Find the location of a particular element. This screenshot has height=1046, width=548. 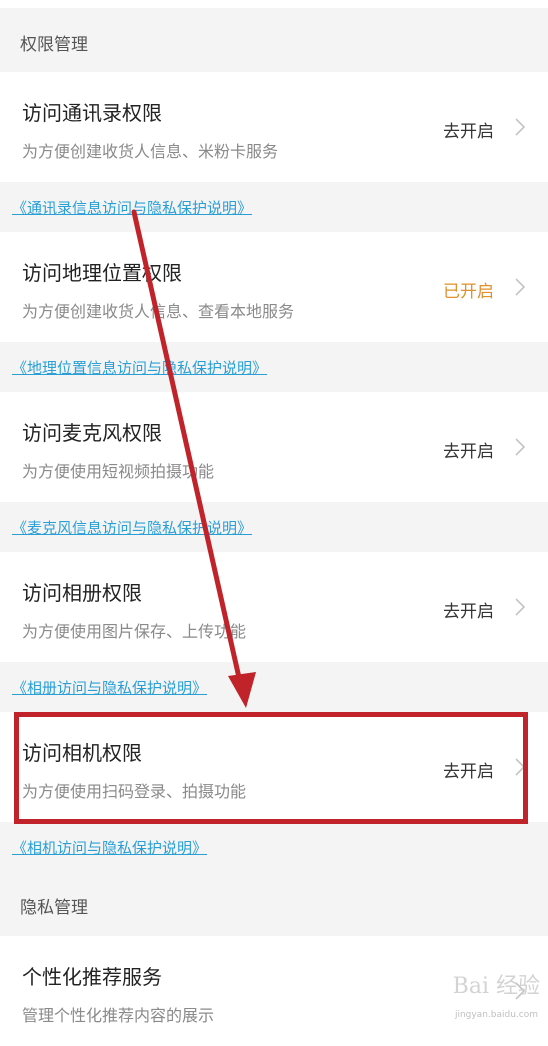

row-title: 访问地理位置权限 is located at coordinates (102, 273).